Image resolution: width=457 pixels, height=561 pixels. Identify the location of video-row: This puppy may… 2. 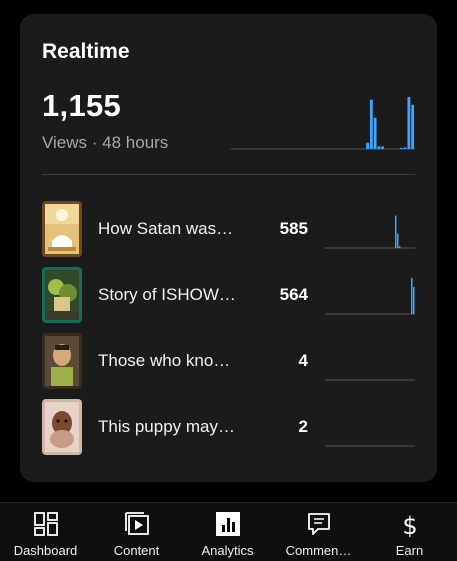
(228, 427).